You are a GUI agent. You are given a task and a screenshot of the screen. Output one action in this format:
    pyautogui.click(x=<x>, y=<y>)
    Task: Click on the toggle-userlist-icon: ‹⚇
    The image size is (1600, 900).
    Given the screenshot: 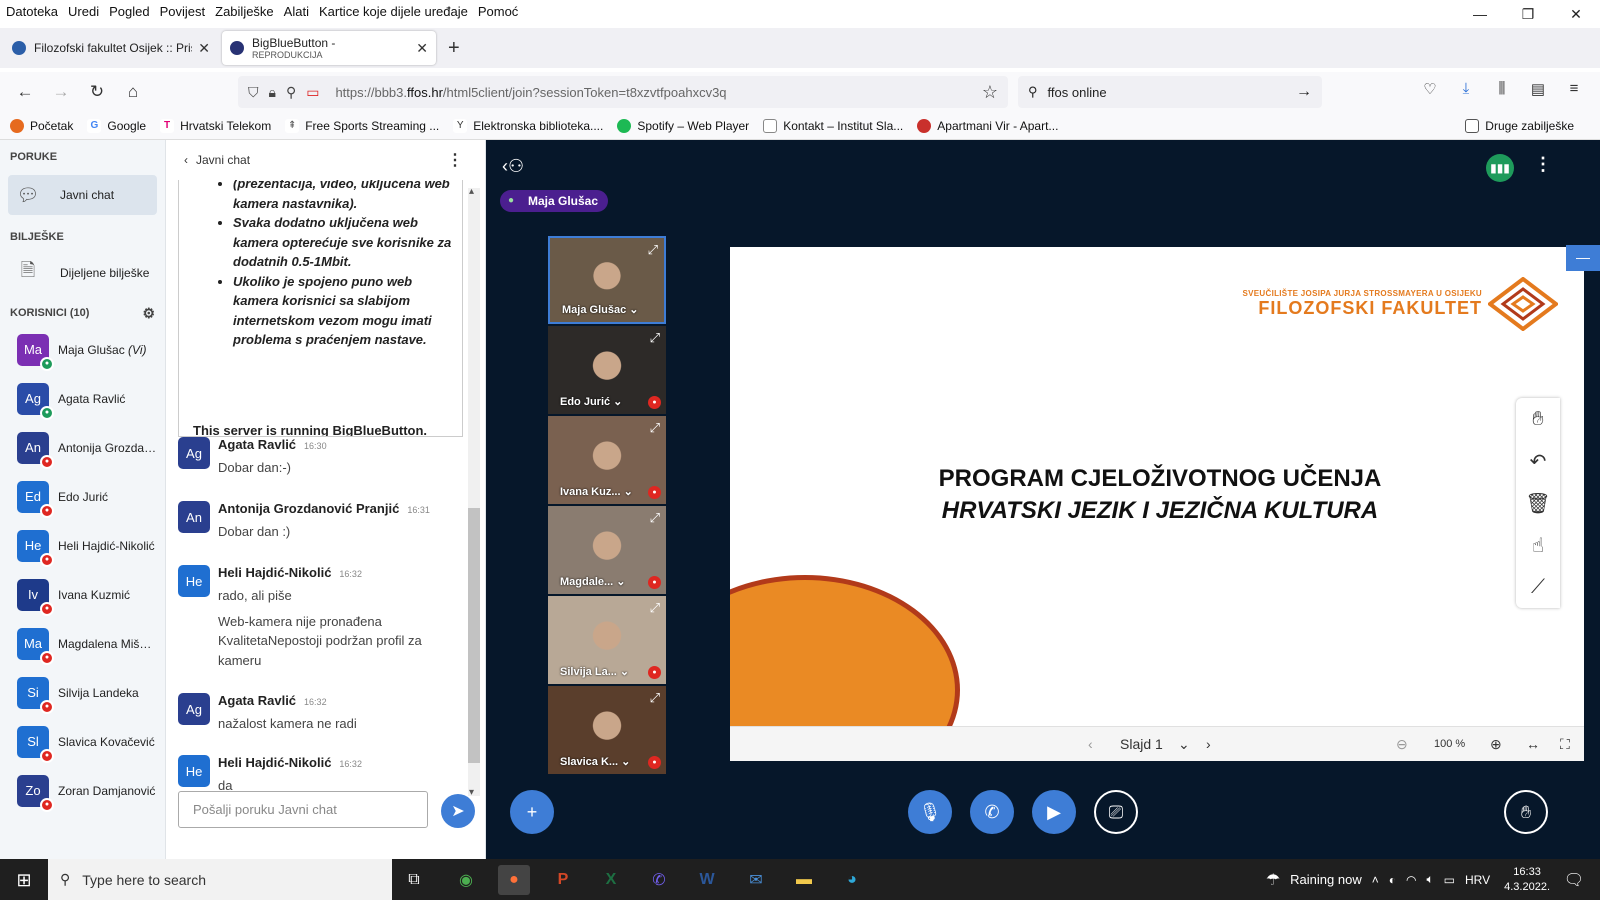 What is the action you would take?
    pyautogui.click(x=513, y=166)
    